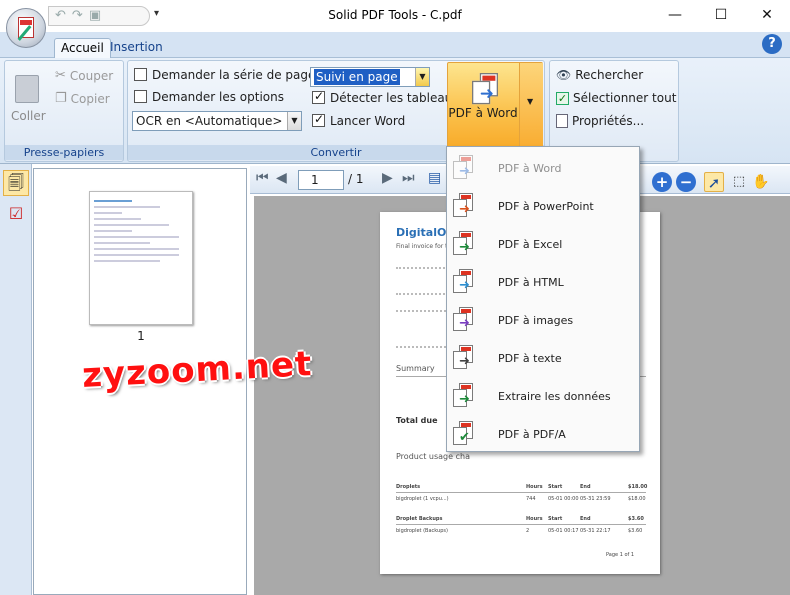 Image resolution: width=790 pixels, height=595 pixels. What do you see at coordinates (424, 246) in the screenshot?
I see `document-subtitle: Final invoice for th` at bounding box center [424, 246].